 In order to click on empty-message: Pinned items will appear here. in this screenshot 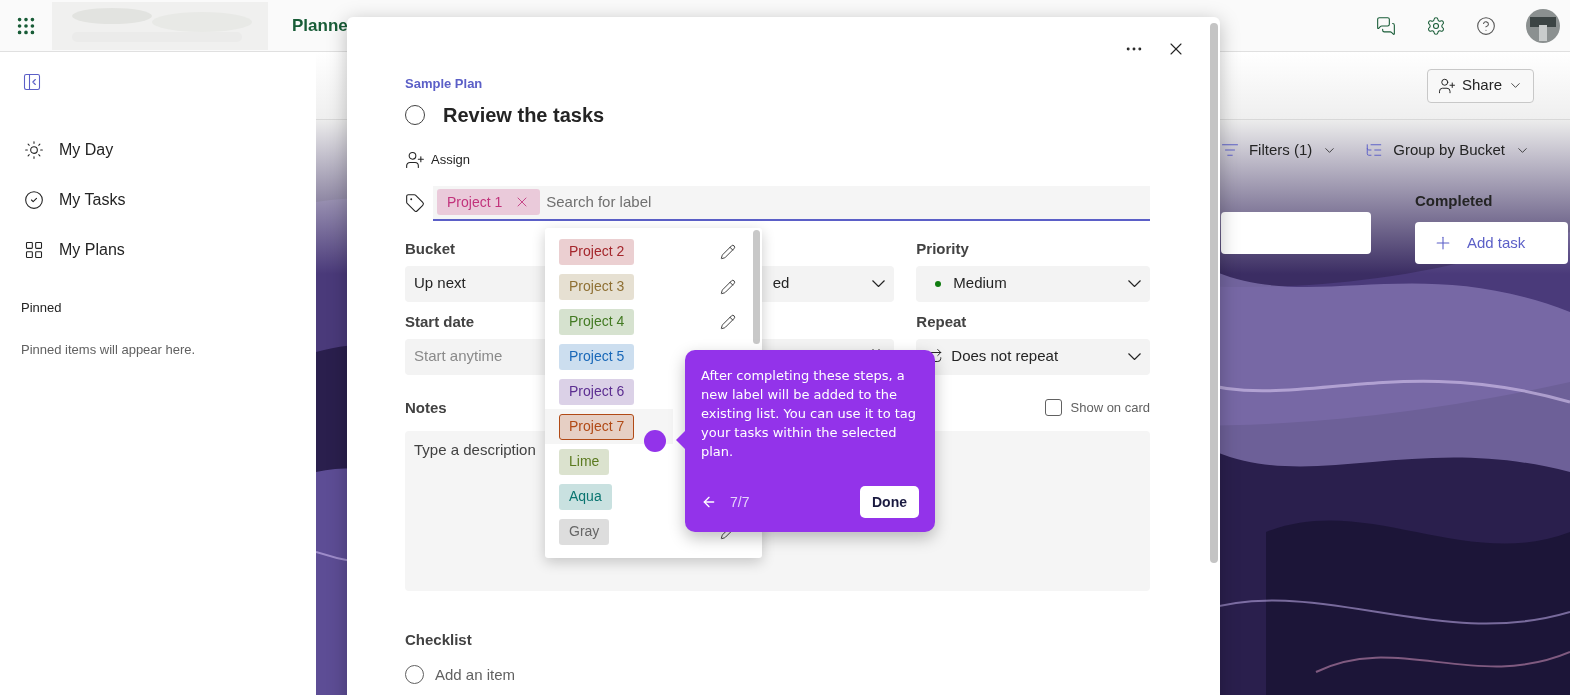, I will do `click(109, 349)`.